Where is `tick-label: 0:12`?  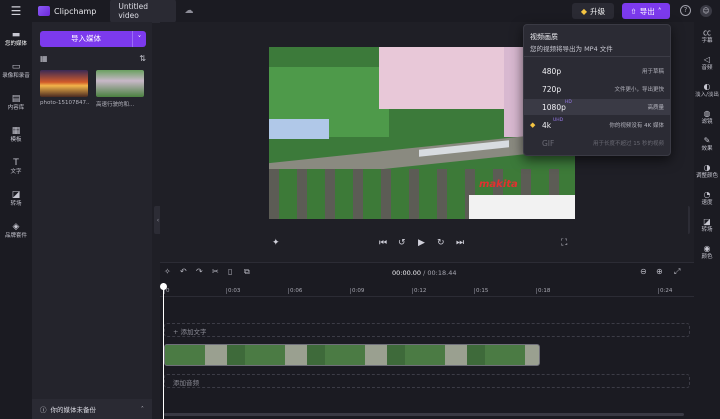 tick-label: 0:12 is located at coordinates (419, 291).